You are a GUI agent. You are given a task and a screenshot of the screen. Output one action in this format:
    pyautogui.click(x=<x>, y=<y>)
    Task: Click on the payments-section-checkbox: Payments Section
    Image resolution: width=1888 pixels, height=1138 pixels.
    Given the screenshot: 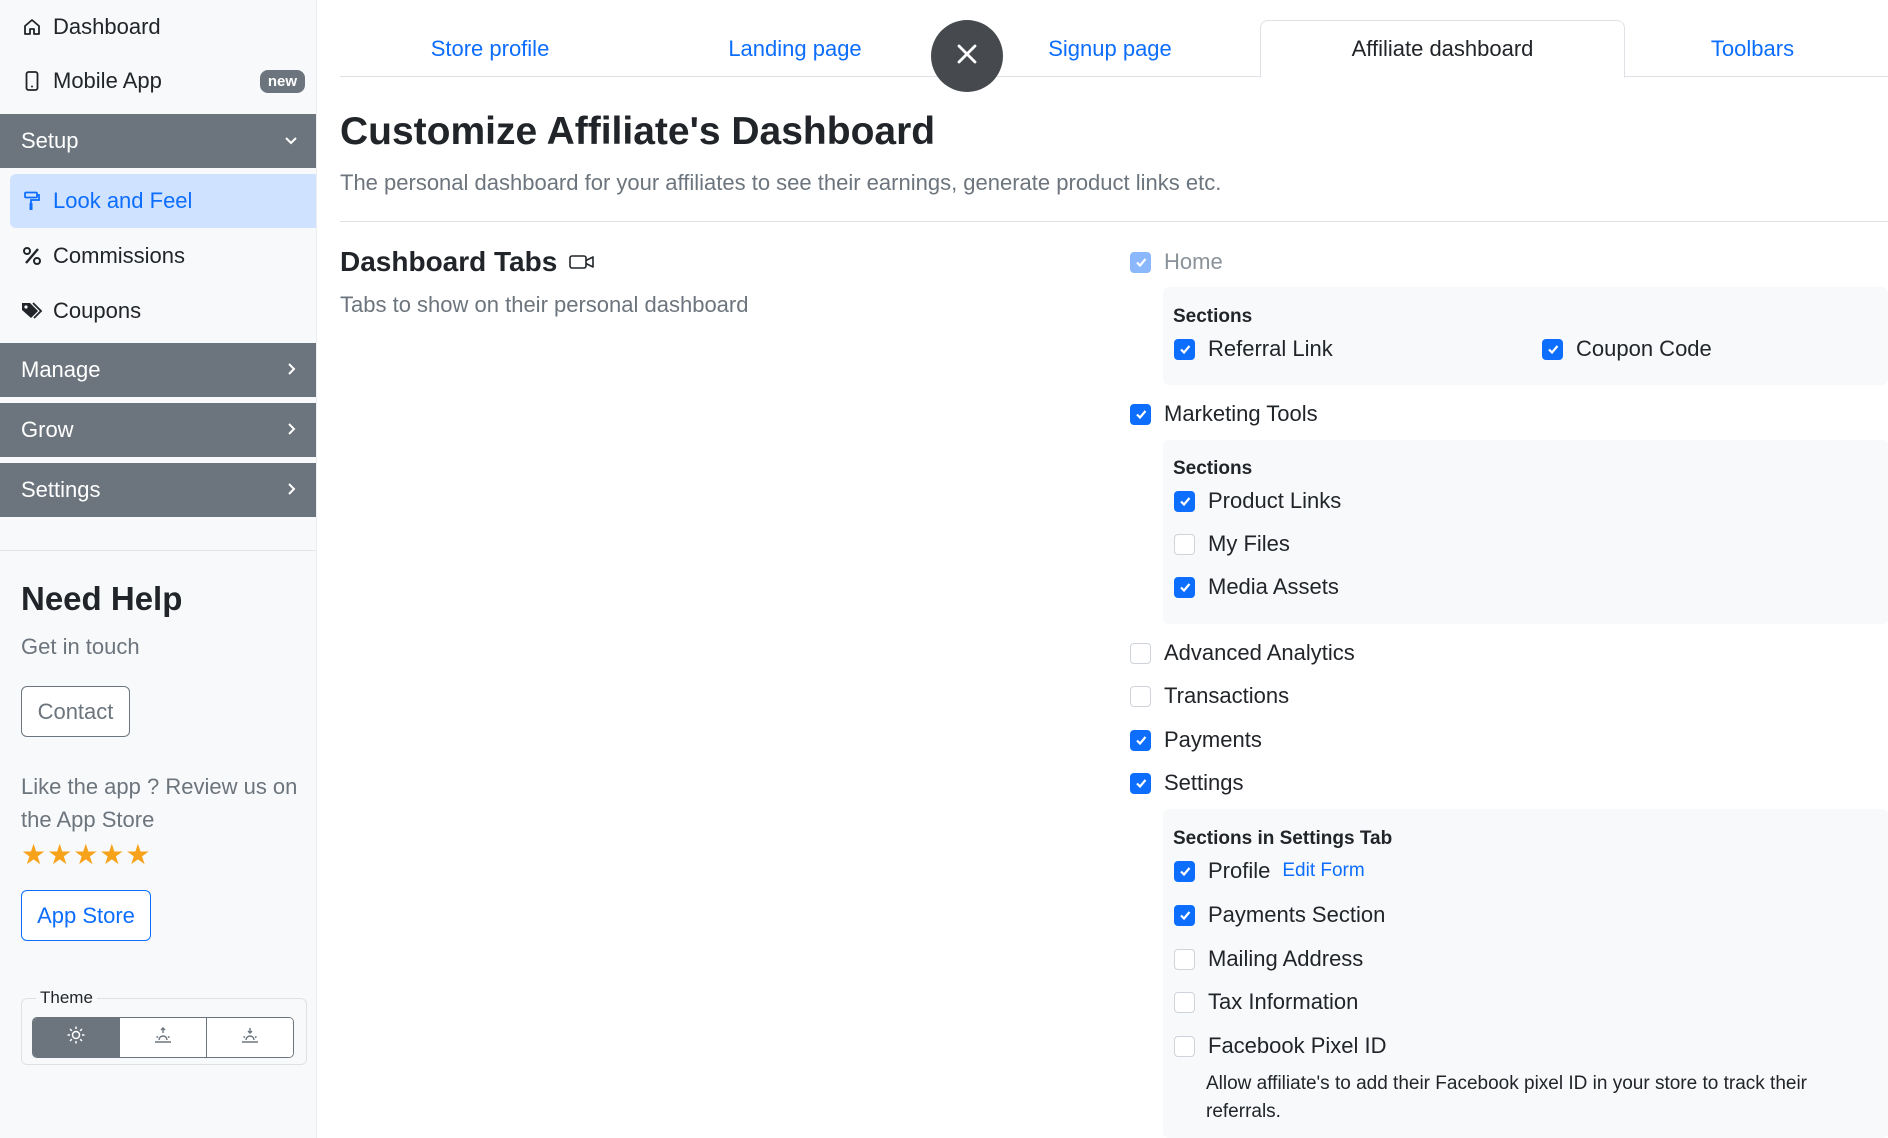 What is the action you would take?
    pyautogui.click(x=1279, y=915)
    